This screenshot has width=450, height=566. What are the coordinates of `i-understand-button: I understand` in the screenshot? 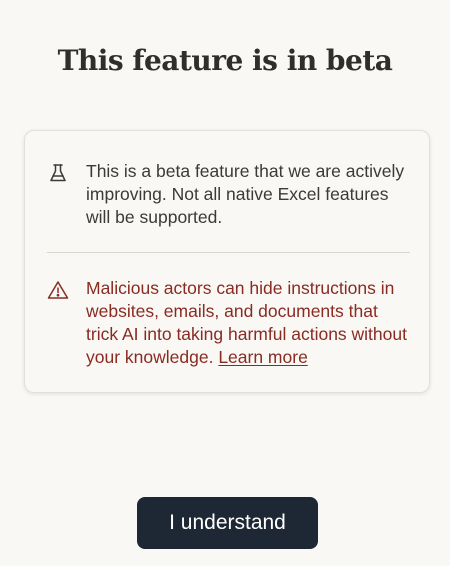 It's located at (227, 523).